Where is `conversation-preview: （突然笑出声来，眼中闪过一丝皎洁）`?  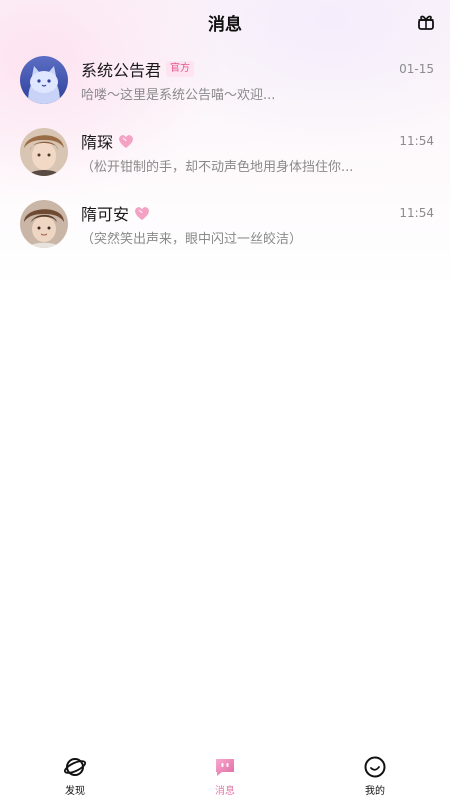 conversation-preview: （突然笑出声来，眼中闪过一丝皎洁） is located at coordinates (192, 239).